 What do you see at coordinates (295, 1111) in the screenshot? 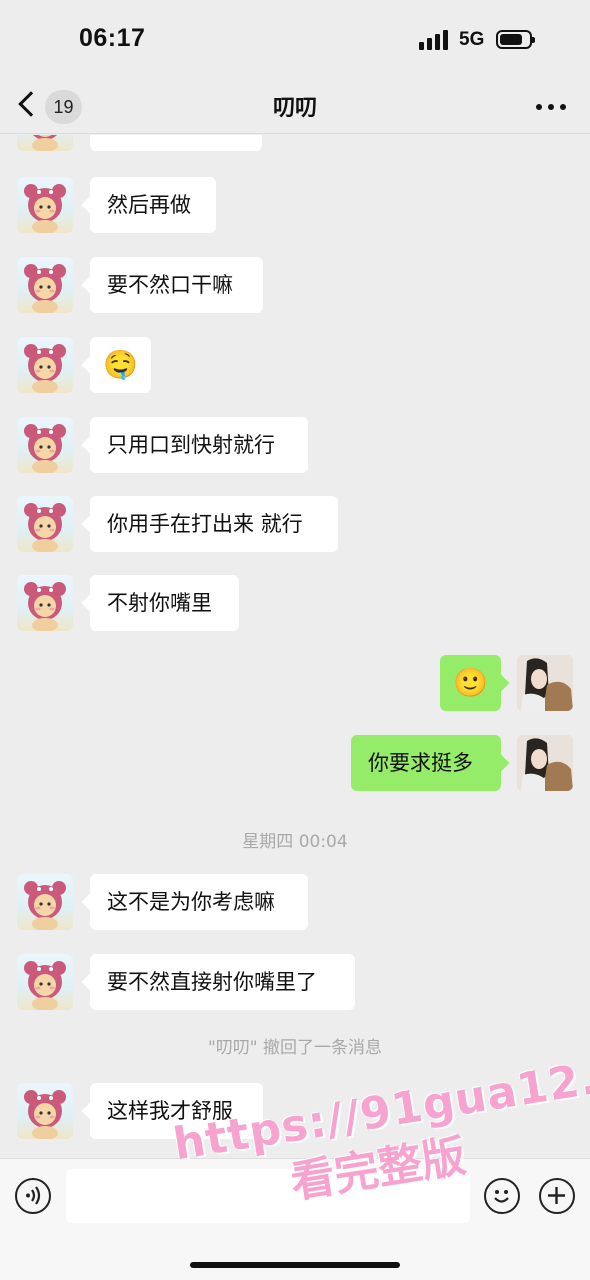
I see `message-row: 这样我才舒服` at bounding box center [295, 1111].